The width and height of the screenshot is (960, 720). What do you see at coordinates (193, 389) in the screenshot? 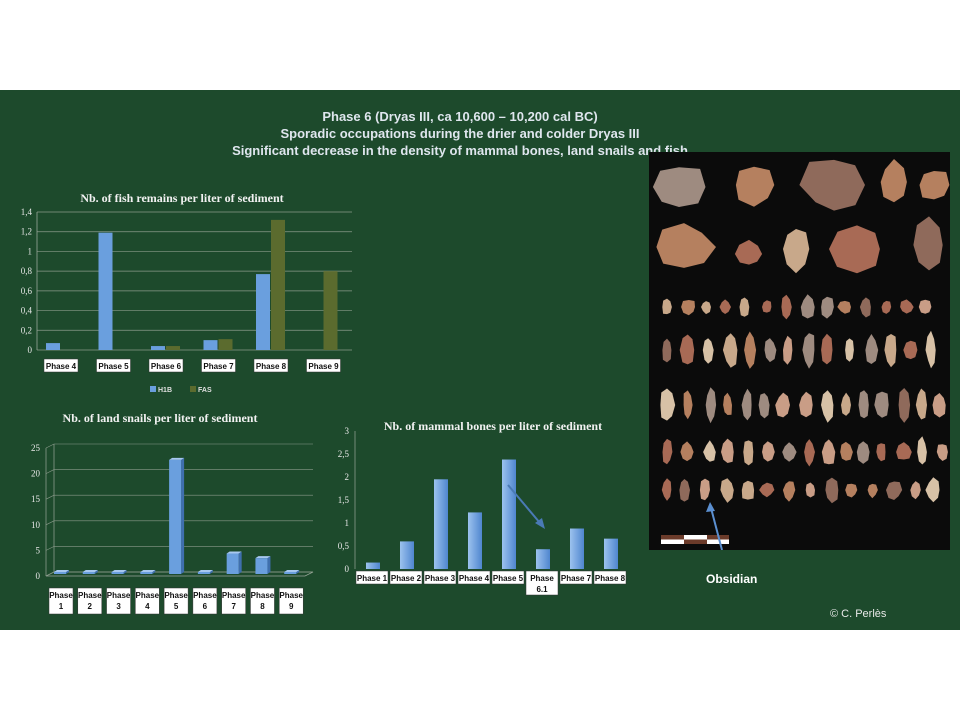
I see `fish-legend-swatch-fas` at bounding box center [193, 389].